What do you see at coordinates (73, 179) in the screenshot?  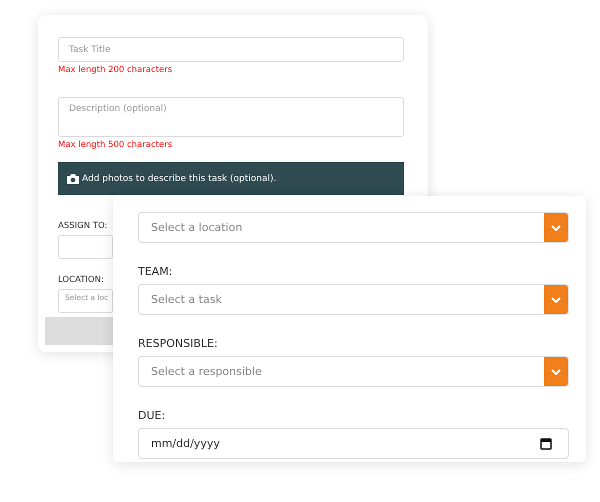 I see `camera-icon` at bounding box center [73, 179].